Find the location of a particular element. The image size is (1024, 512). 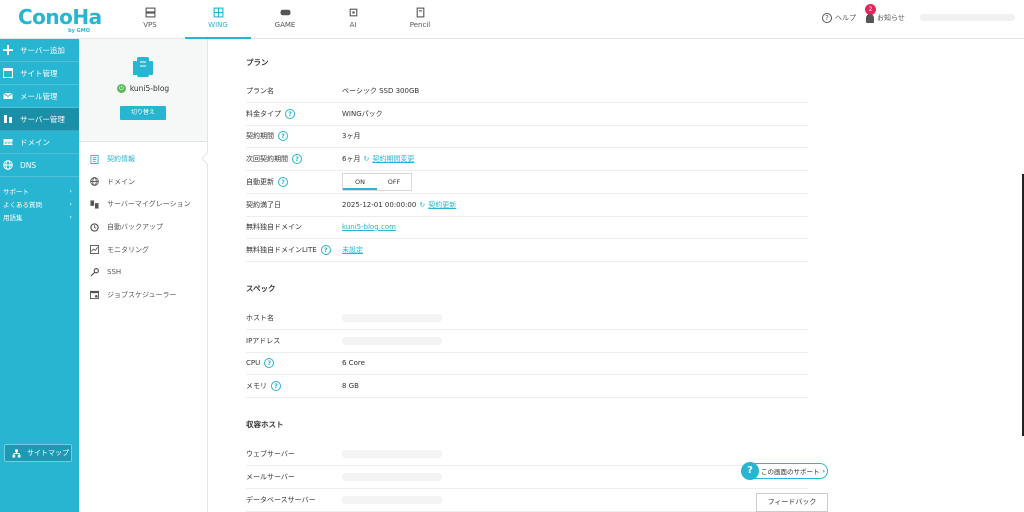

sidebar-item-dns: DNS is located at coordinates (39, 165).